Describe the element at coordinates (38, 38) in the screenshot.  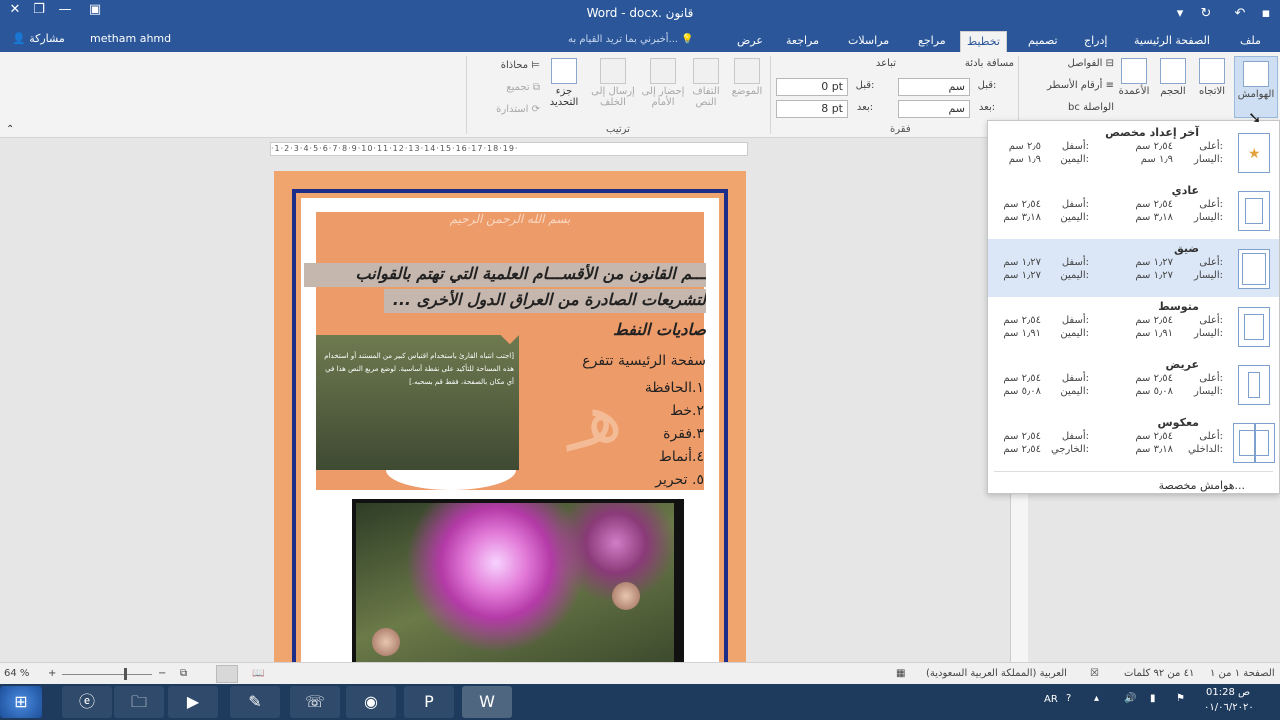
I see `share-button: 👤 مشاركة` at that location.